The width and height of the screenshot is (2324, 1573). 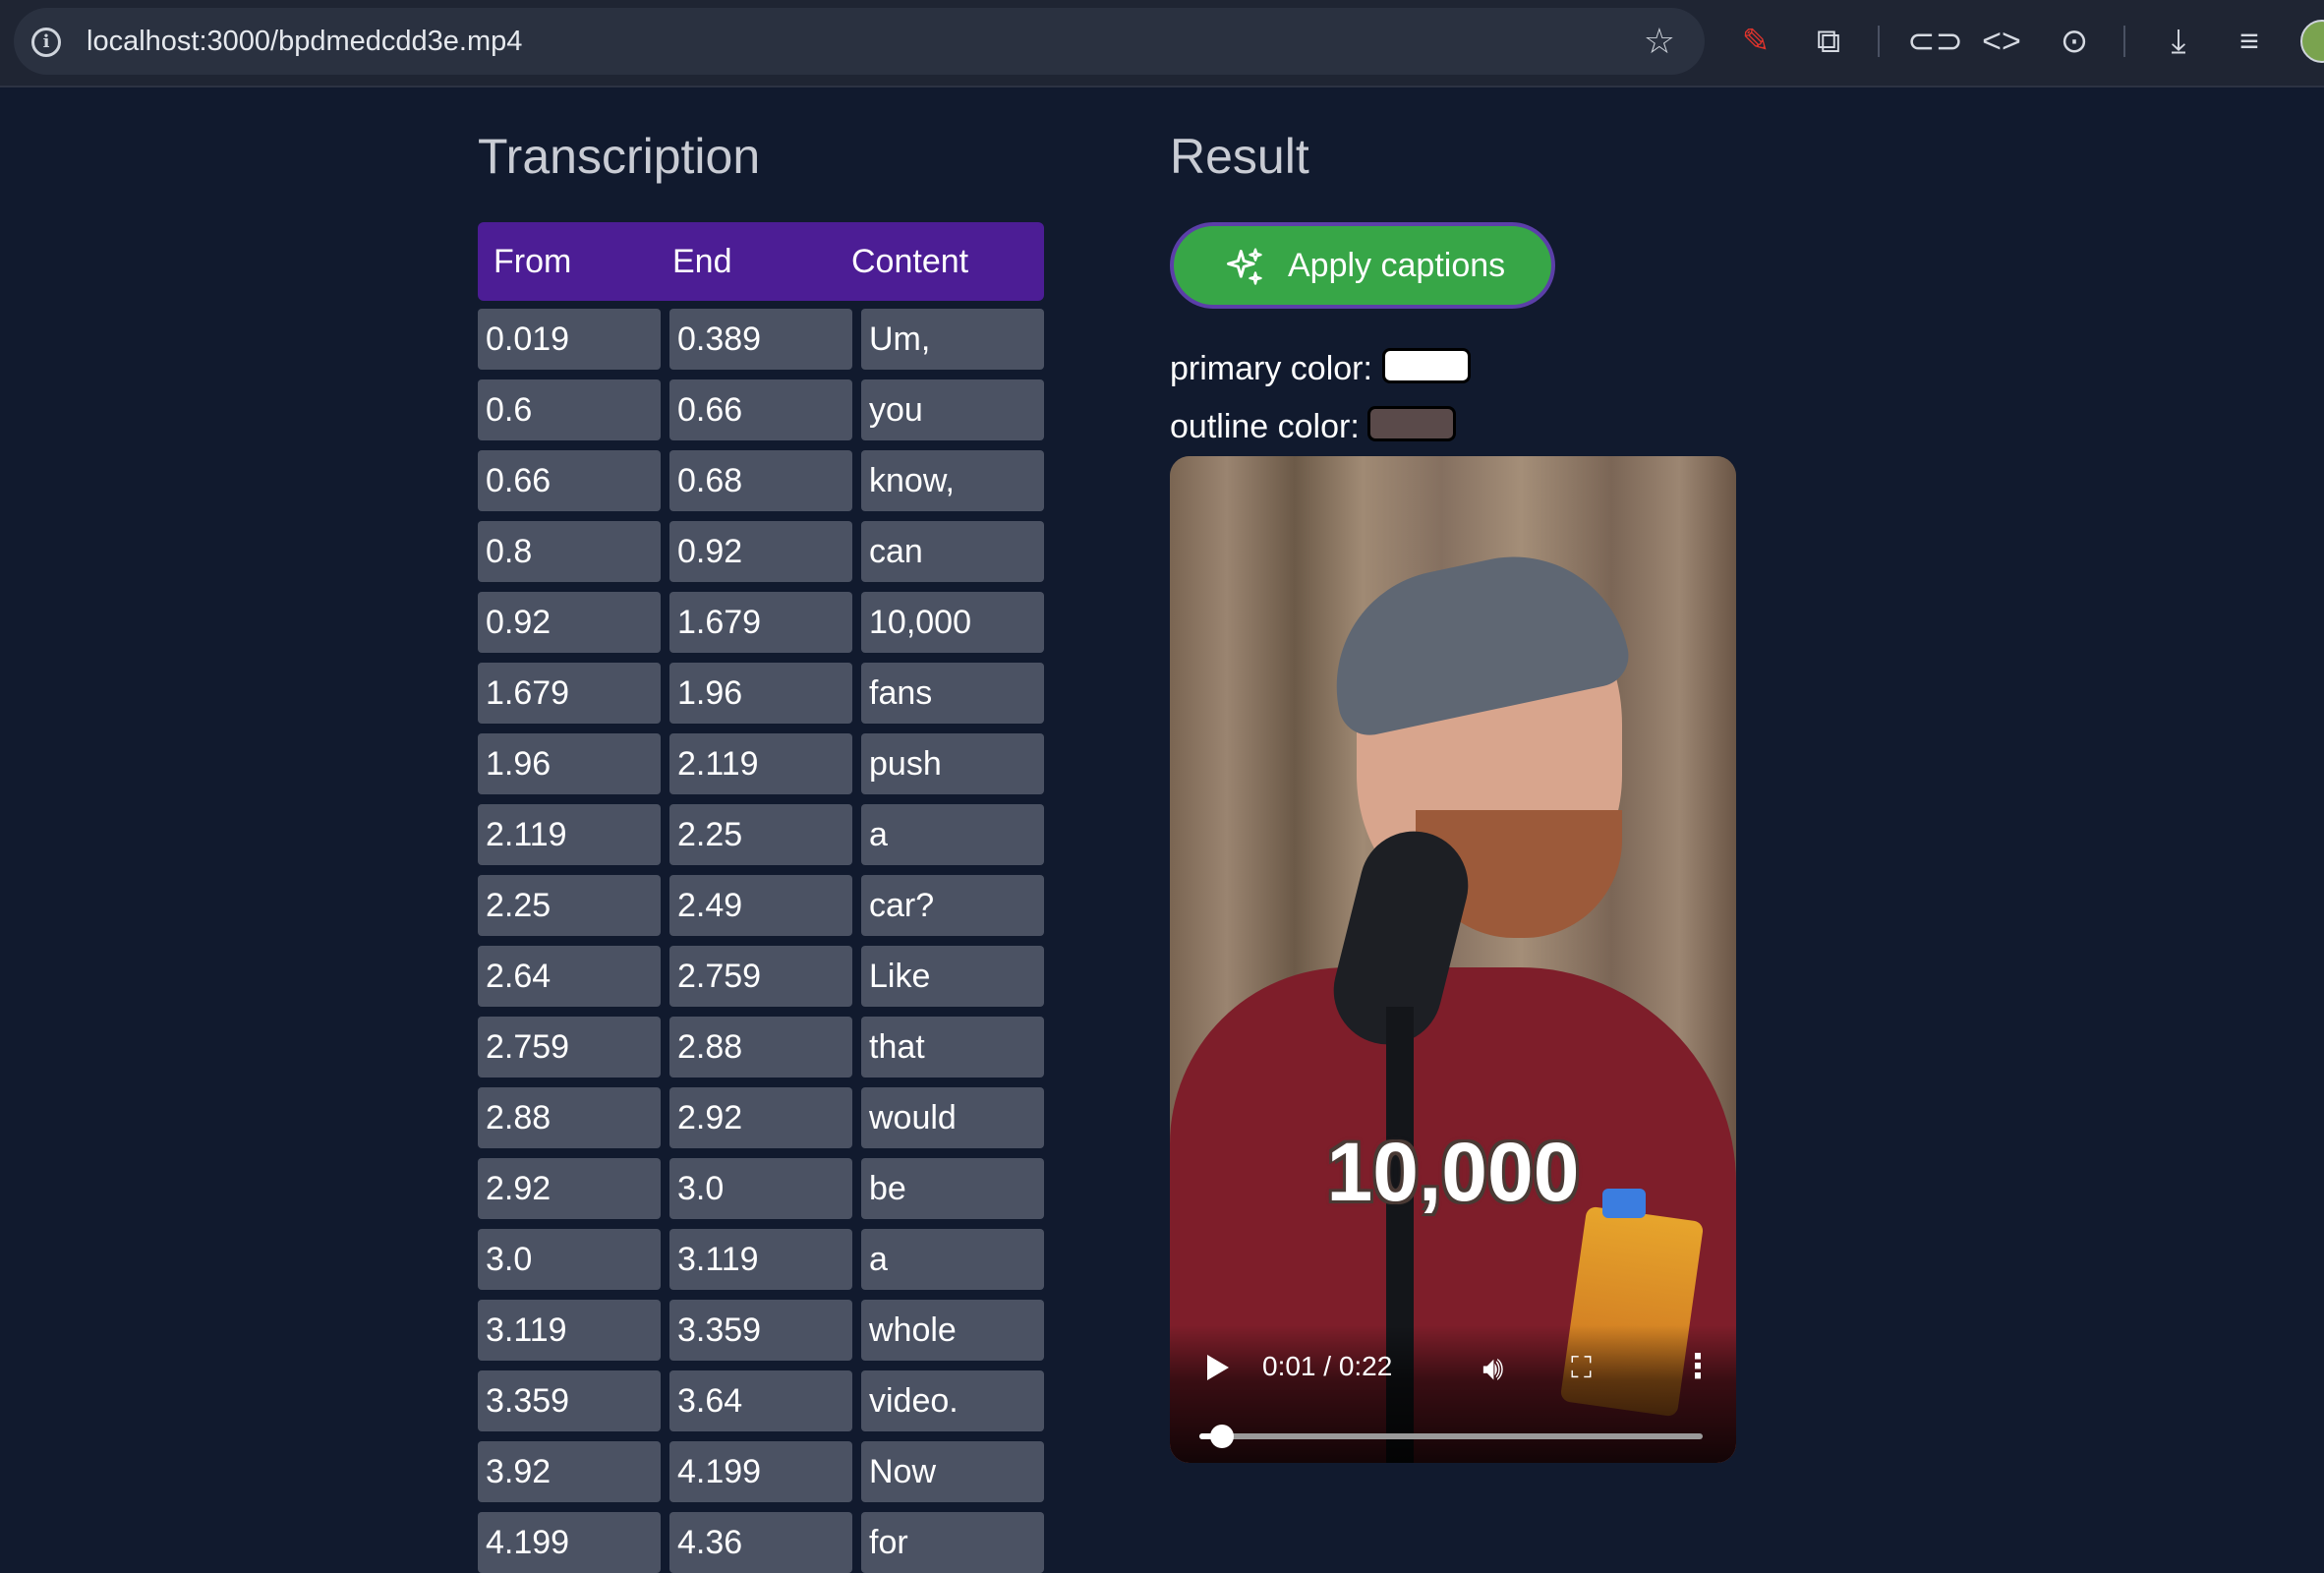 What do you see at coordinates (2249, 41) in the screenshot?
I see `queue-icon: ≡` at bounding box center [2249, 41].